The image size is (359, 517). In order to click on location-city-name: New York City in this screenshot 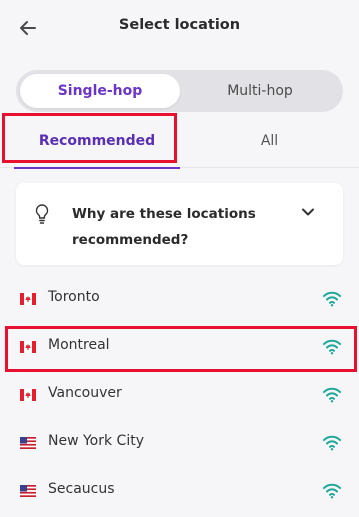, I will do `click(96, 441)`.